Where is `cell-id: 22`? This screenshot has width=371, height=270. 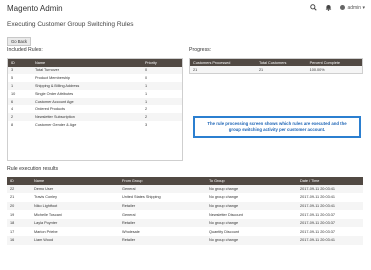 cell-id: 22 is located at coordinates (19, 189).